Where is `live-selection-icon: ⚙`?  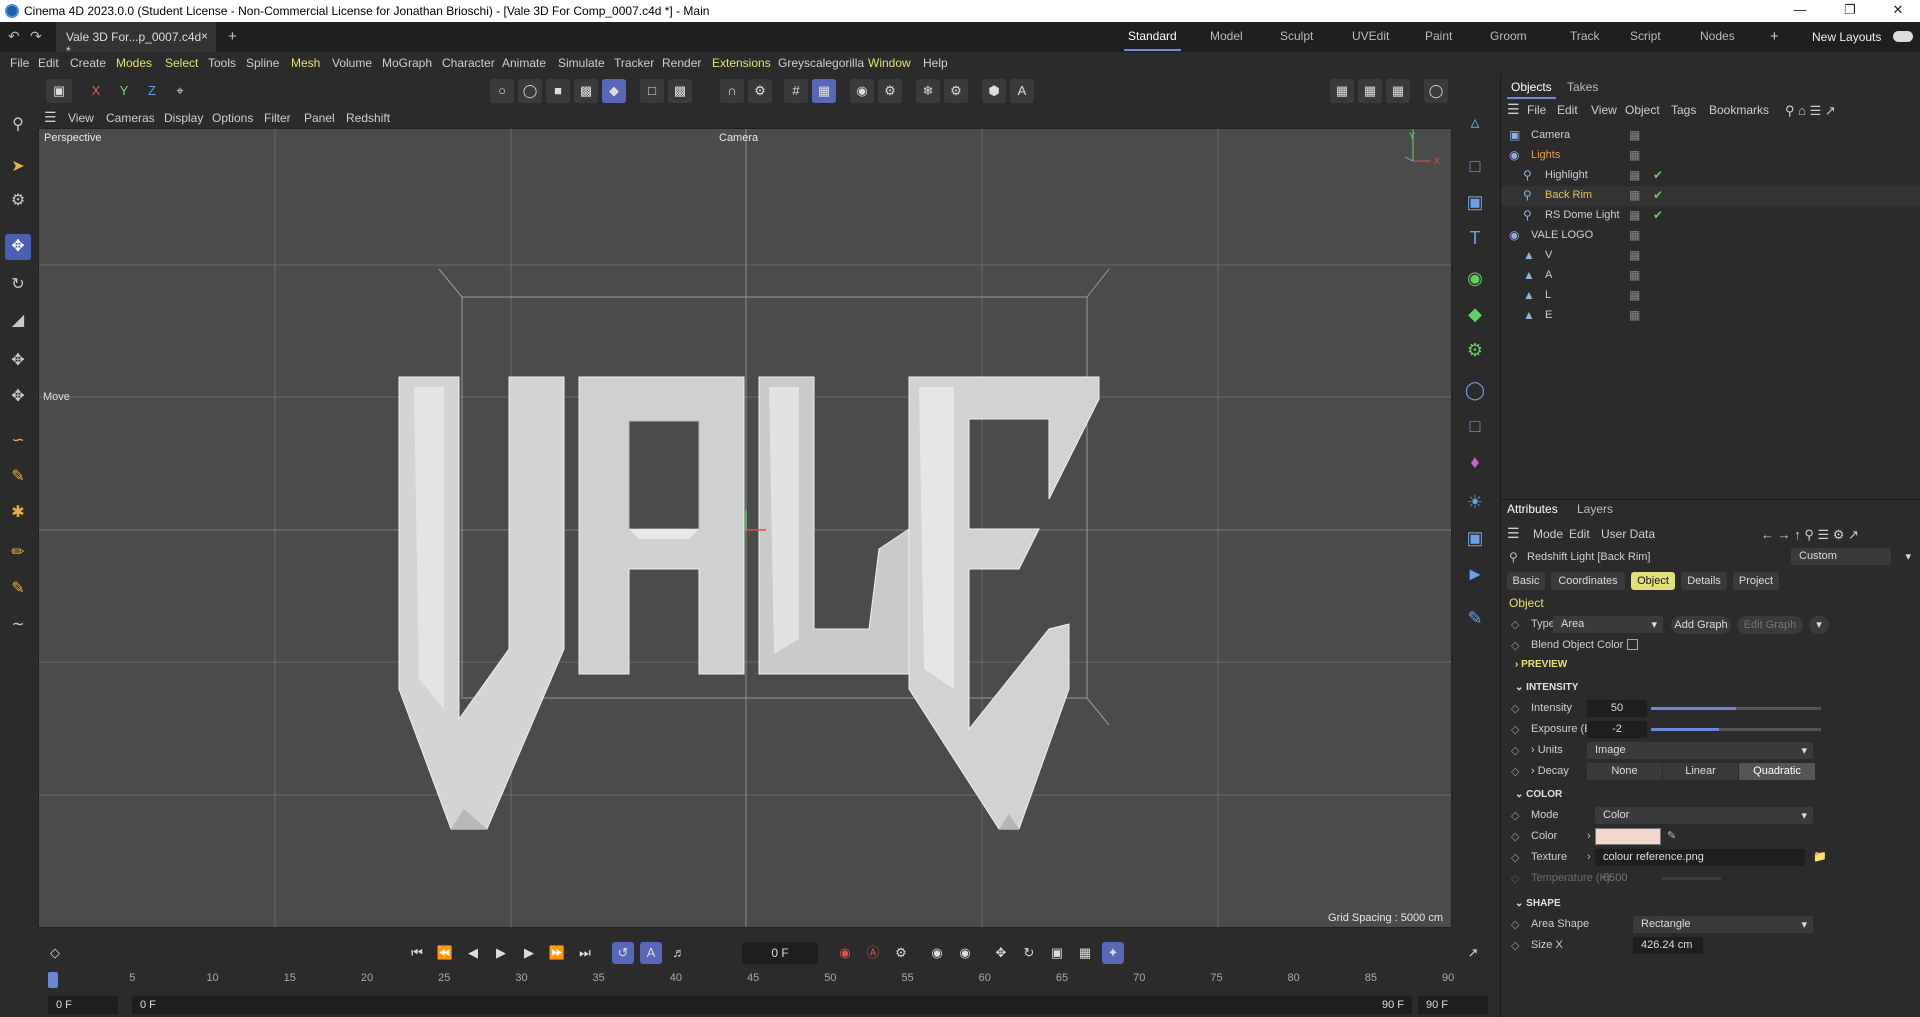 live-selection-icon: ⚙ is located at coordinates (18, 201).